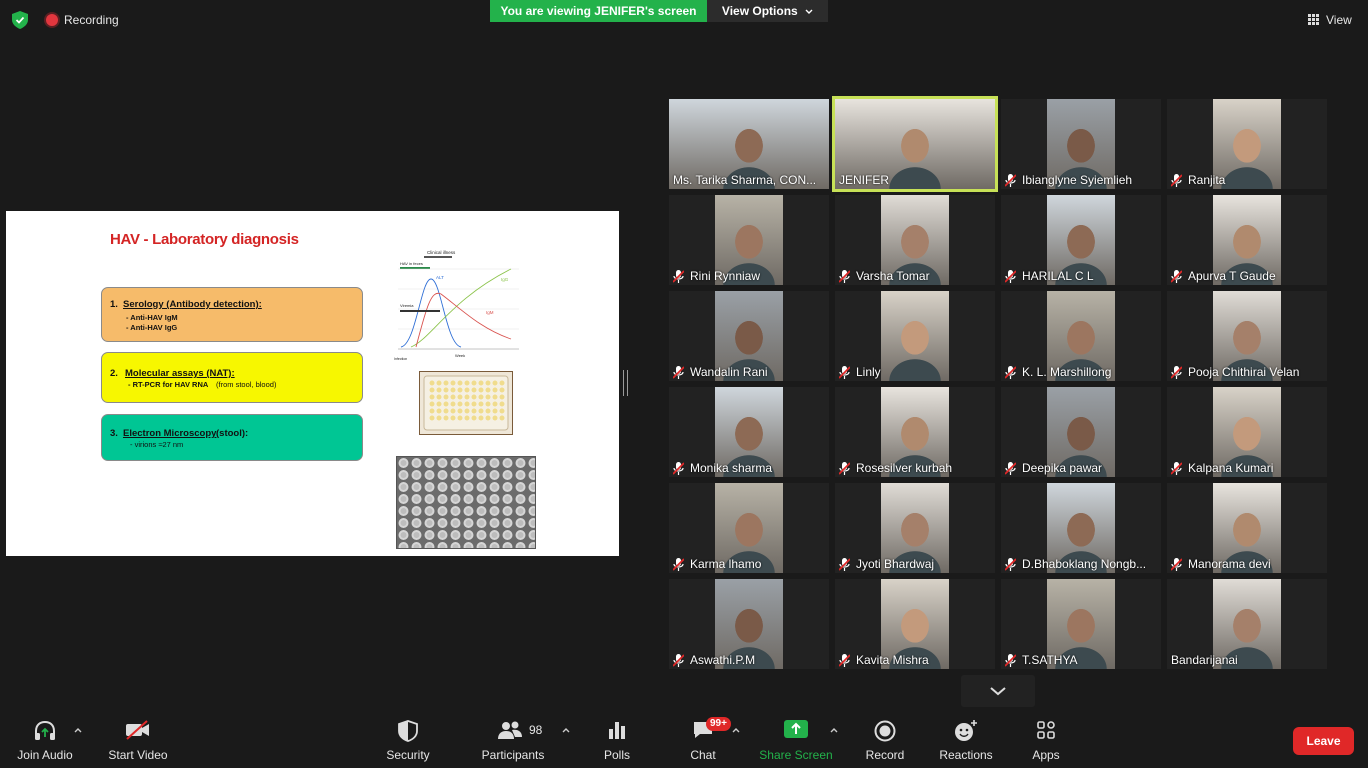 This screenshot has height=768, width=1368. I want to click on participant-tile: Kavita Mishra, so click(915, 624).